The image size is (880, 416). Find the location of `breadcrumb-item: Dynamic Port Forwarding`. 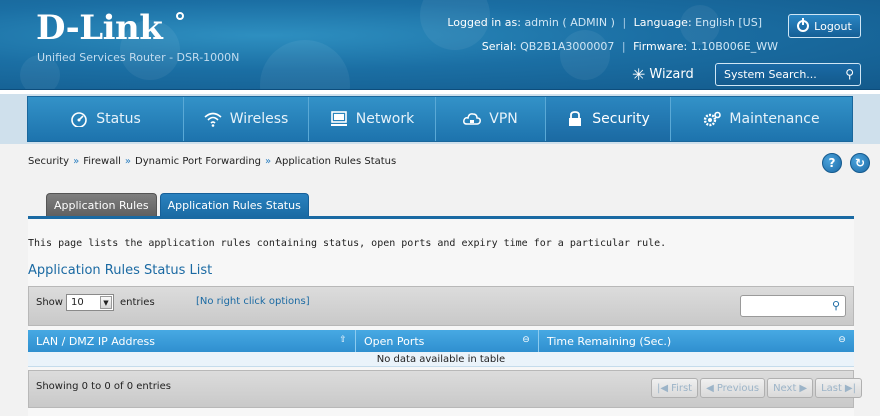

breadcrumb-item: Dynamic Port Forwarding is located at coordinates (198, 161).